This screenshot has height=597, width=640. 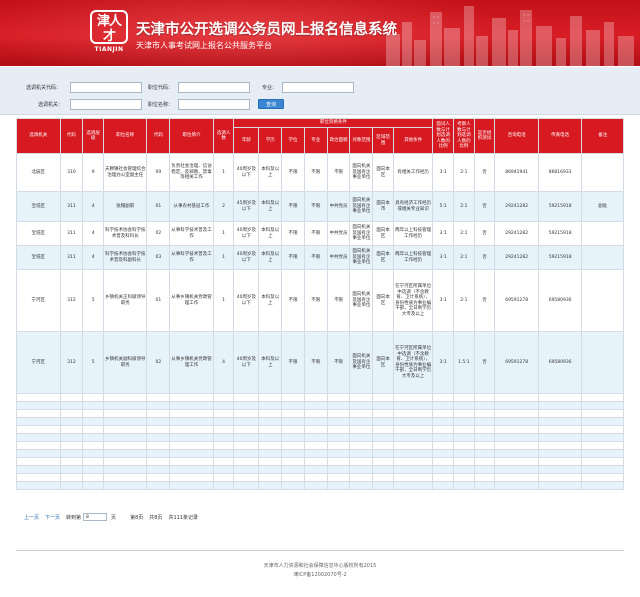 I want to click on cell-remark, so click(x=602, y=172).